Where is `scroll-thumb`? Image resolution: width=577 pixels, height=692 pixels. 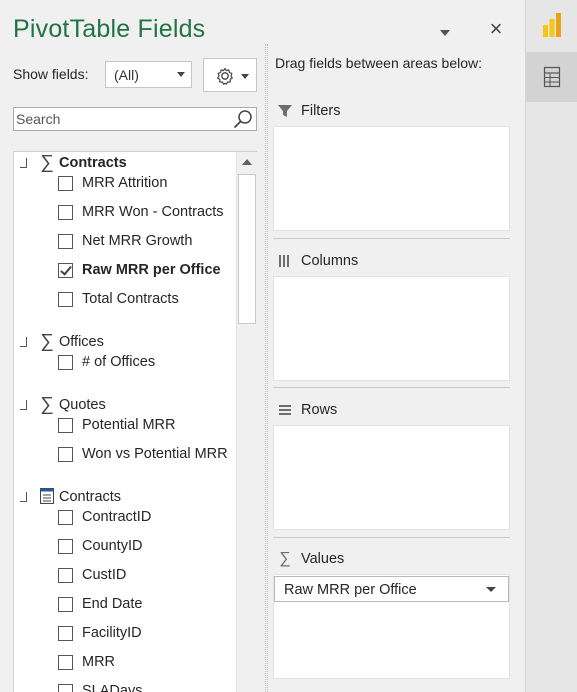
scroll-thumb is located at coordinates (247, 249).